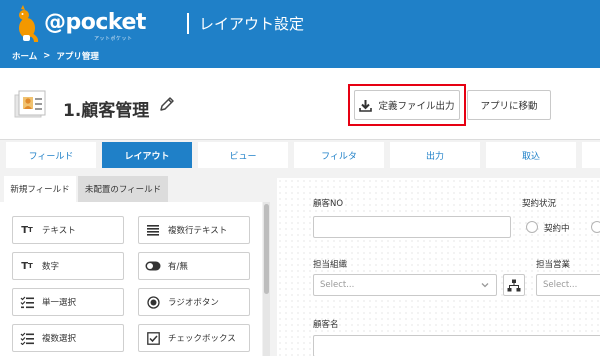 The image size is (600, 356). I want to click on multi-select-icon, so click(27, 338).